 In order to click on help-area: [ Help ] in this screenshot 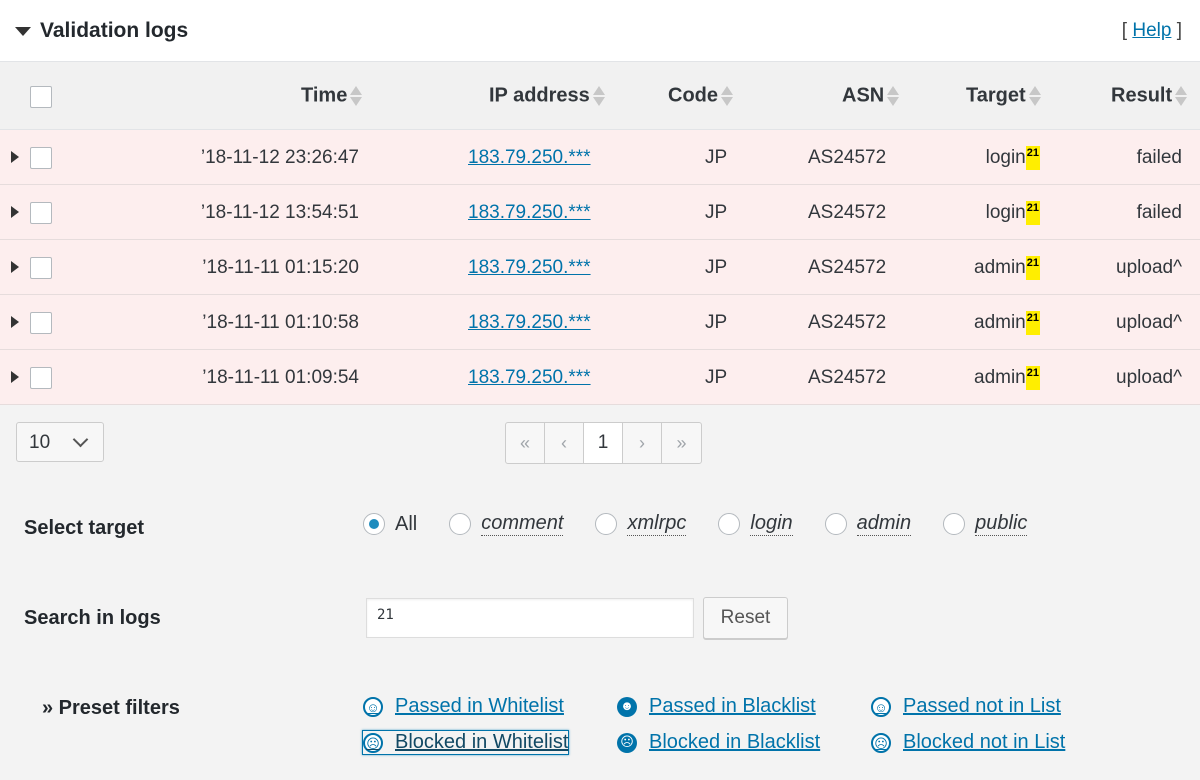, I will do `click(1151, 30)`.